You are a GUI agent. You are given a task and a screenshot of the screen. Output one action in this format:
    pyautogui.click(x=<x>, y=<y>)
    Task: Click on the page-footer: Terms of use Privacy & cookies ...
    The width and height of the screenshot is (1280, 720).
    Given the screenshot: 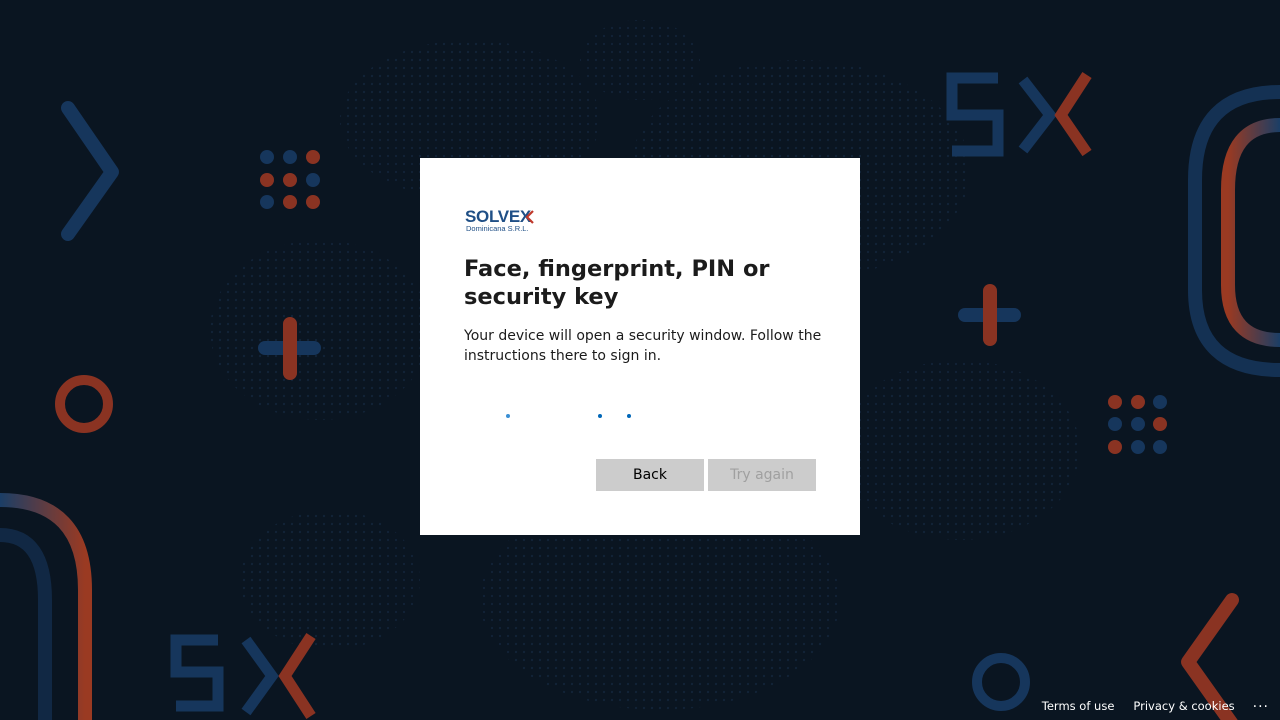 What is the action you would take?
    pyautogui.click(x=1151, y=706)
    